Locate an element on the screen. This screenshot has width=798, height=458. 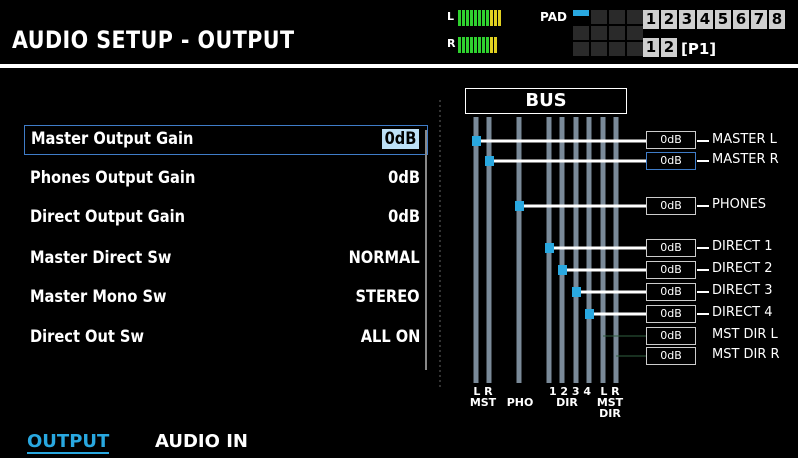
tab-bar: OUTPUT AUDIO IN is located at coordinates (399, 440).